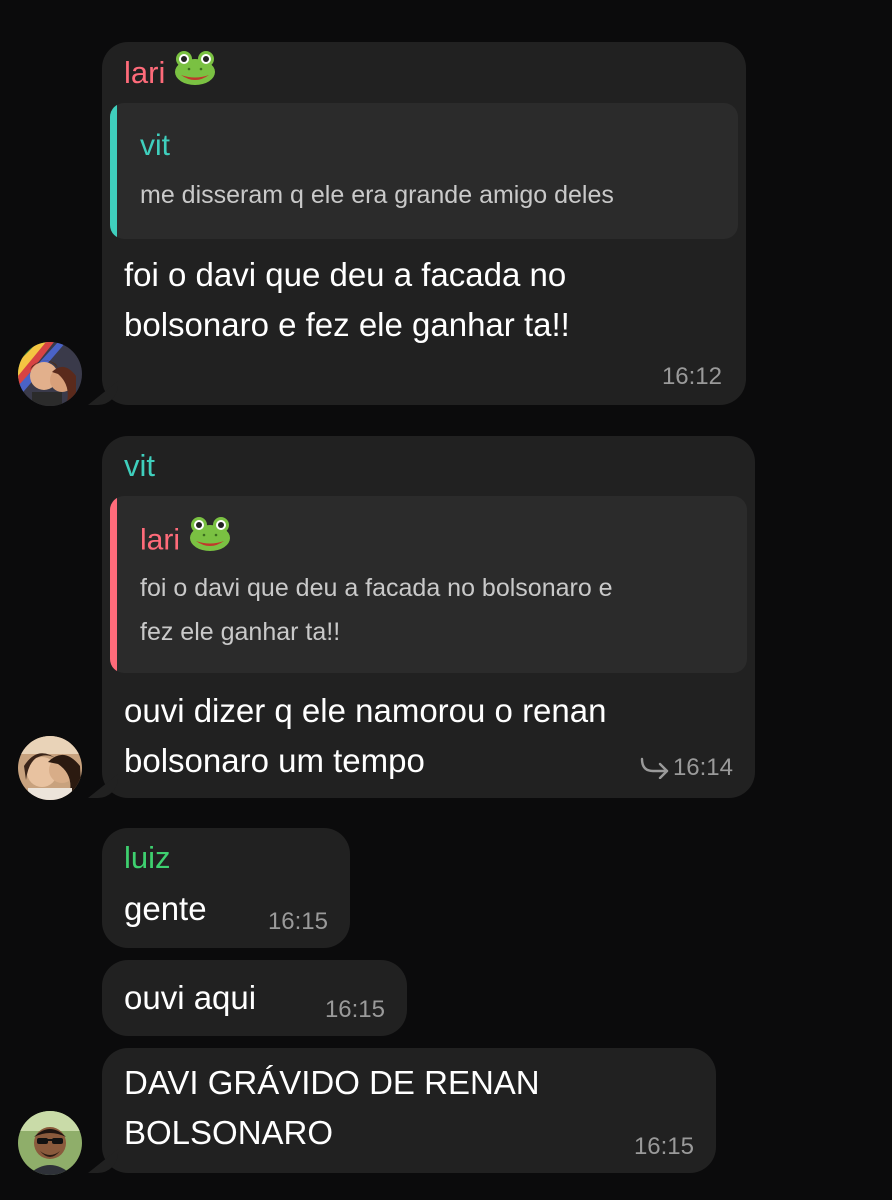  Describe the element at coordinates (170, 73) in the screenshot. I see `sender-name: lari` at that location.